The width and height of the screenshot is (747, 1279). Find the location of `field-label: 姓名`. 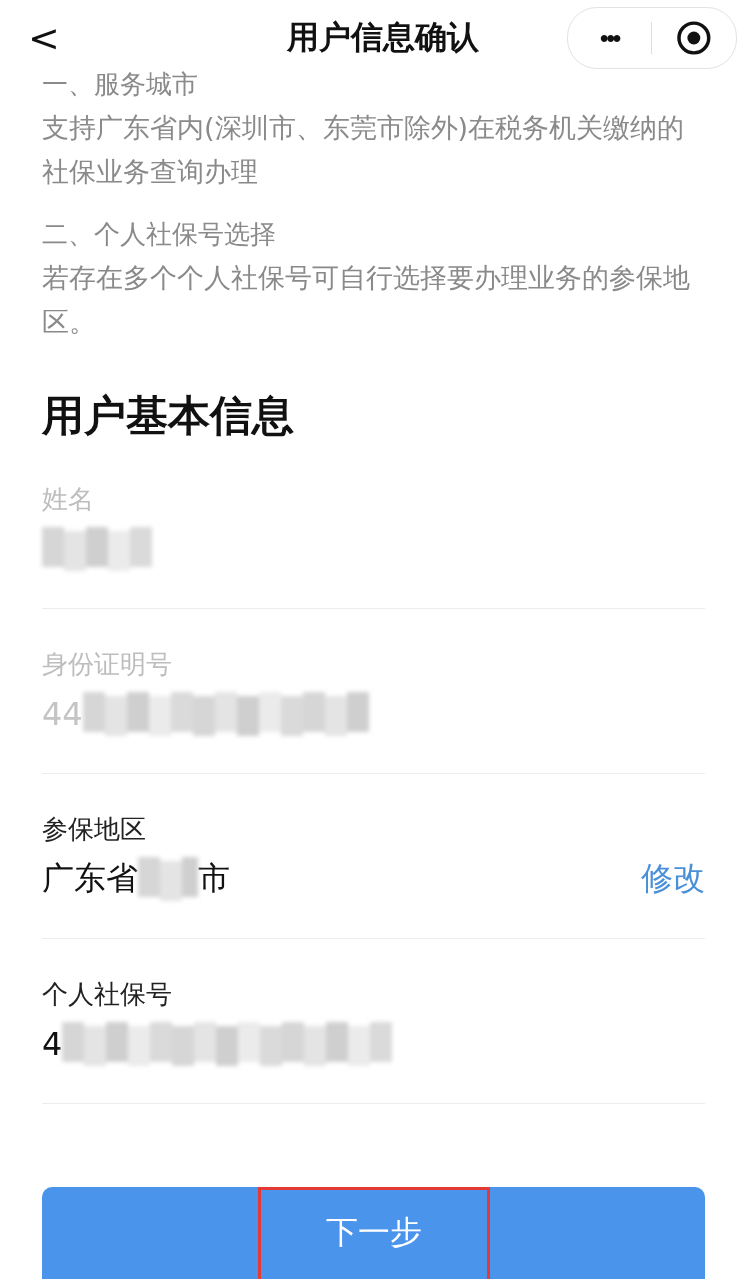

field-label: 姓名 is located at coordinates (68, 499).